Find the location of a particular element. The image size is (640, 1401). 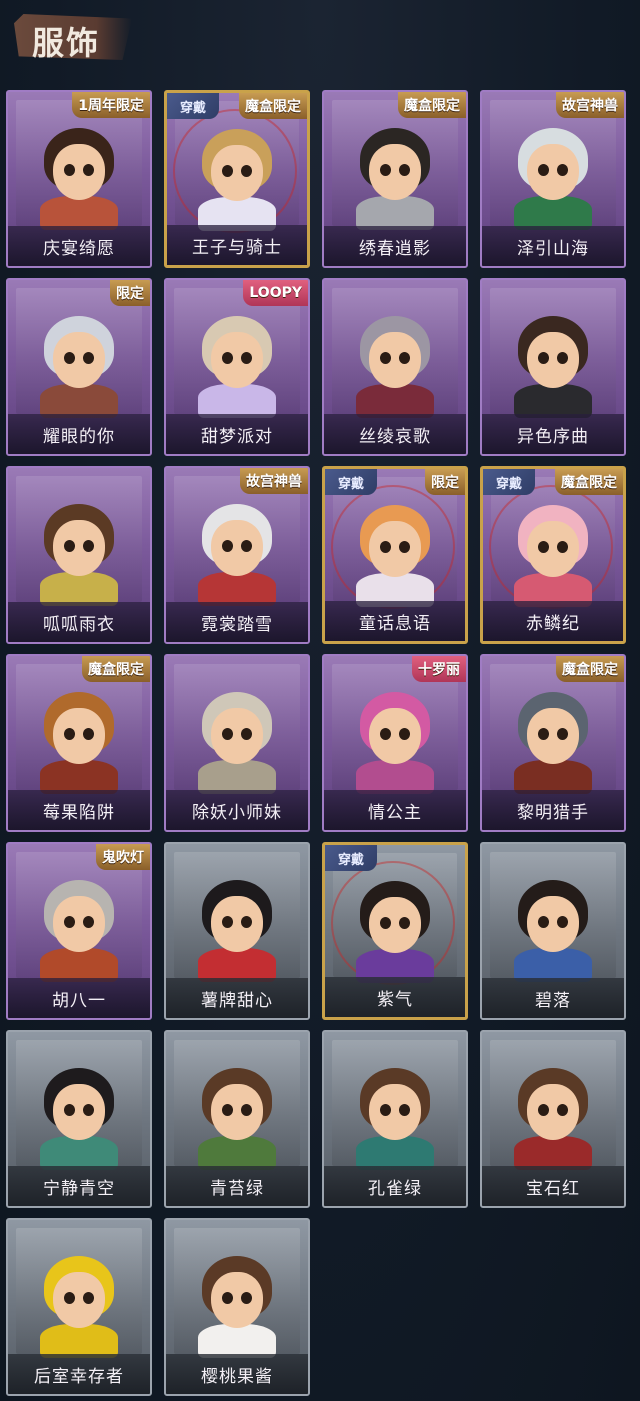

outfit-name: 碧落 is located at coordinates (553, 1000).